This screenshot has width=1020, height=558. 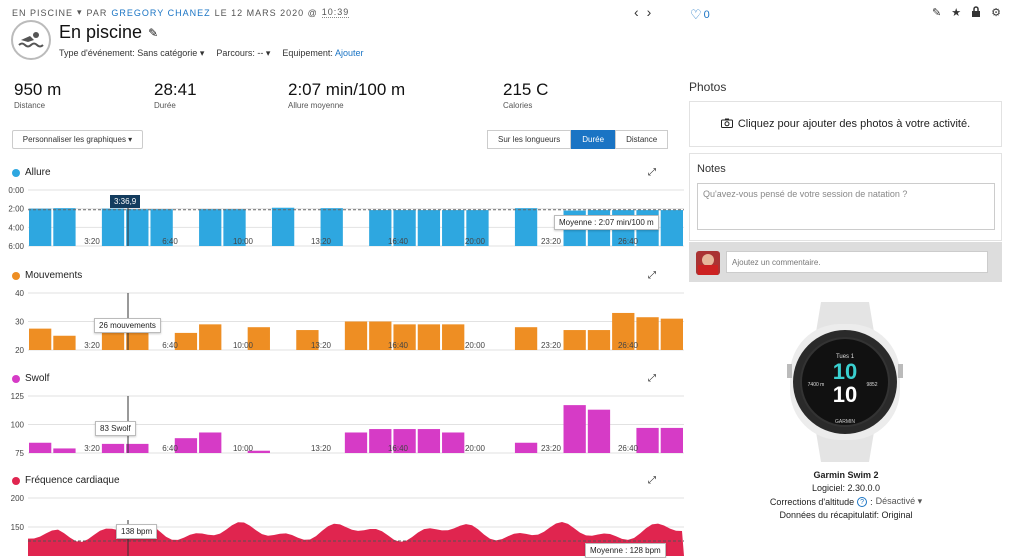 What do you see at coordinates (398, 448) in the screenshot?
I see `swolf-x-tick: 16:40` at bounding box center [398, 448].